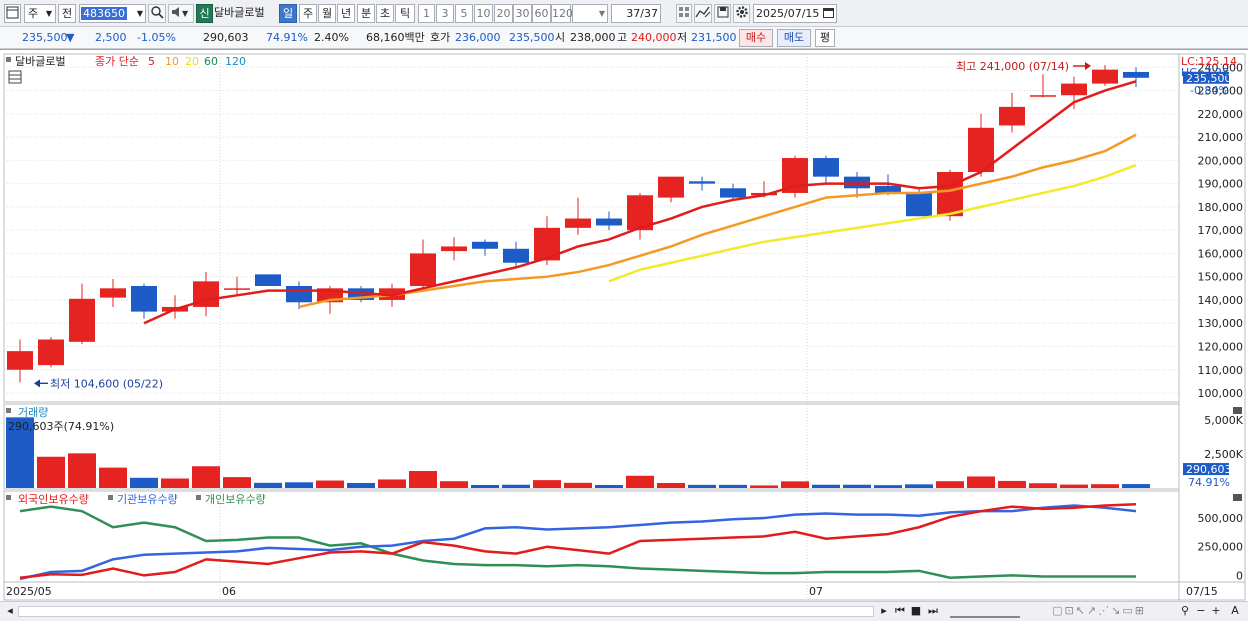 The image size is (1248, 621). I want to click on tab-num-30: 30, so click(522, 13).